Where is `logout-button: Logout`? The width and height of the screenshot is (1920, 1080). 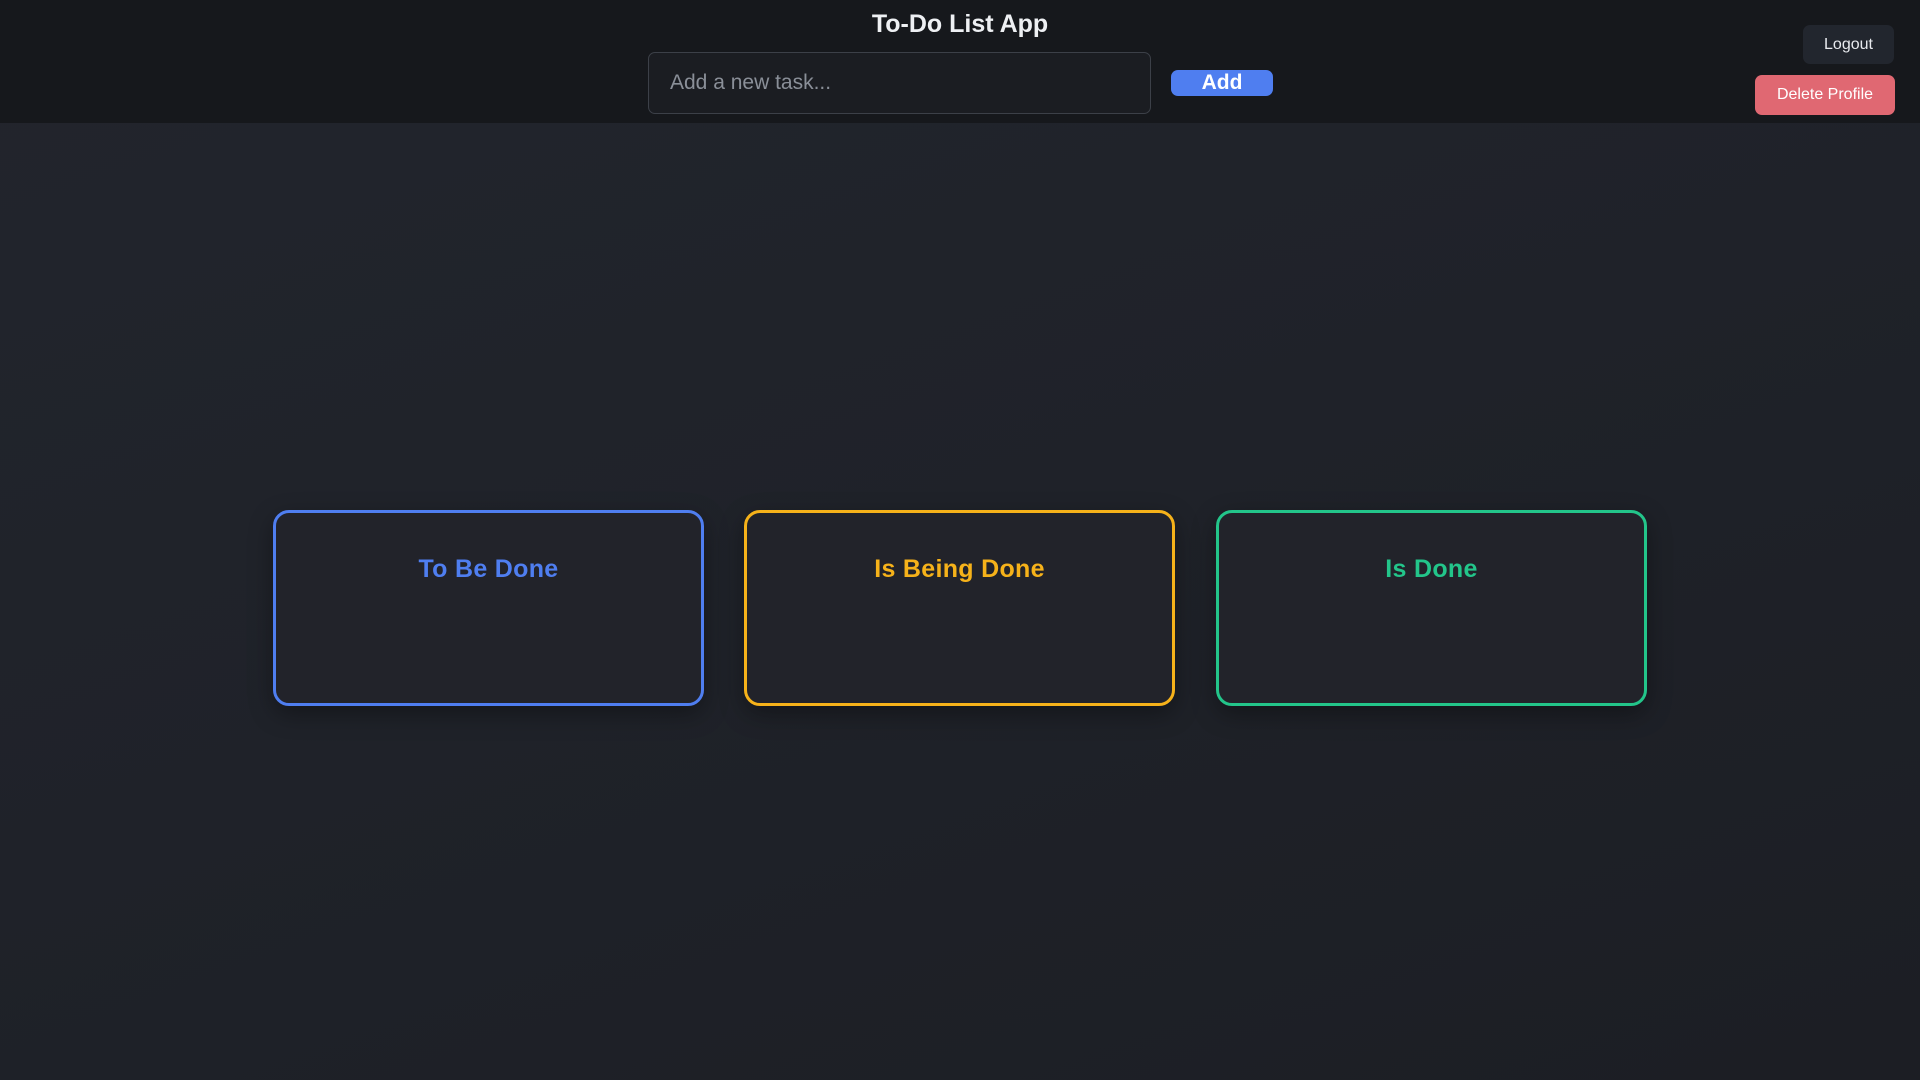
logout-button: Logout is located at coordinates (1848, 44).